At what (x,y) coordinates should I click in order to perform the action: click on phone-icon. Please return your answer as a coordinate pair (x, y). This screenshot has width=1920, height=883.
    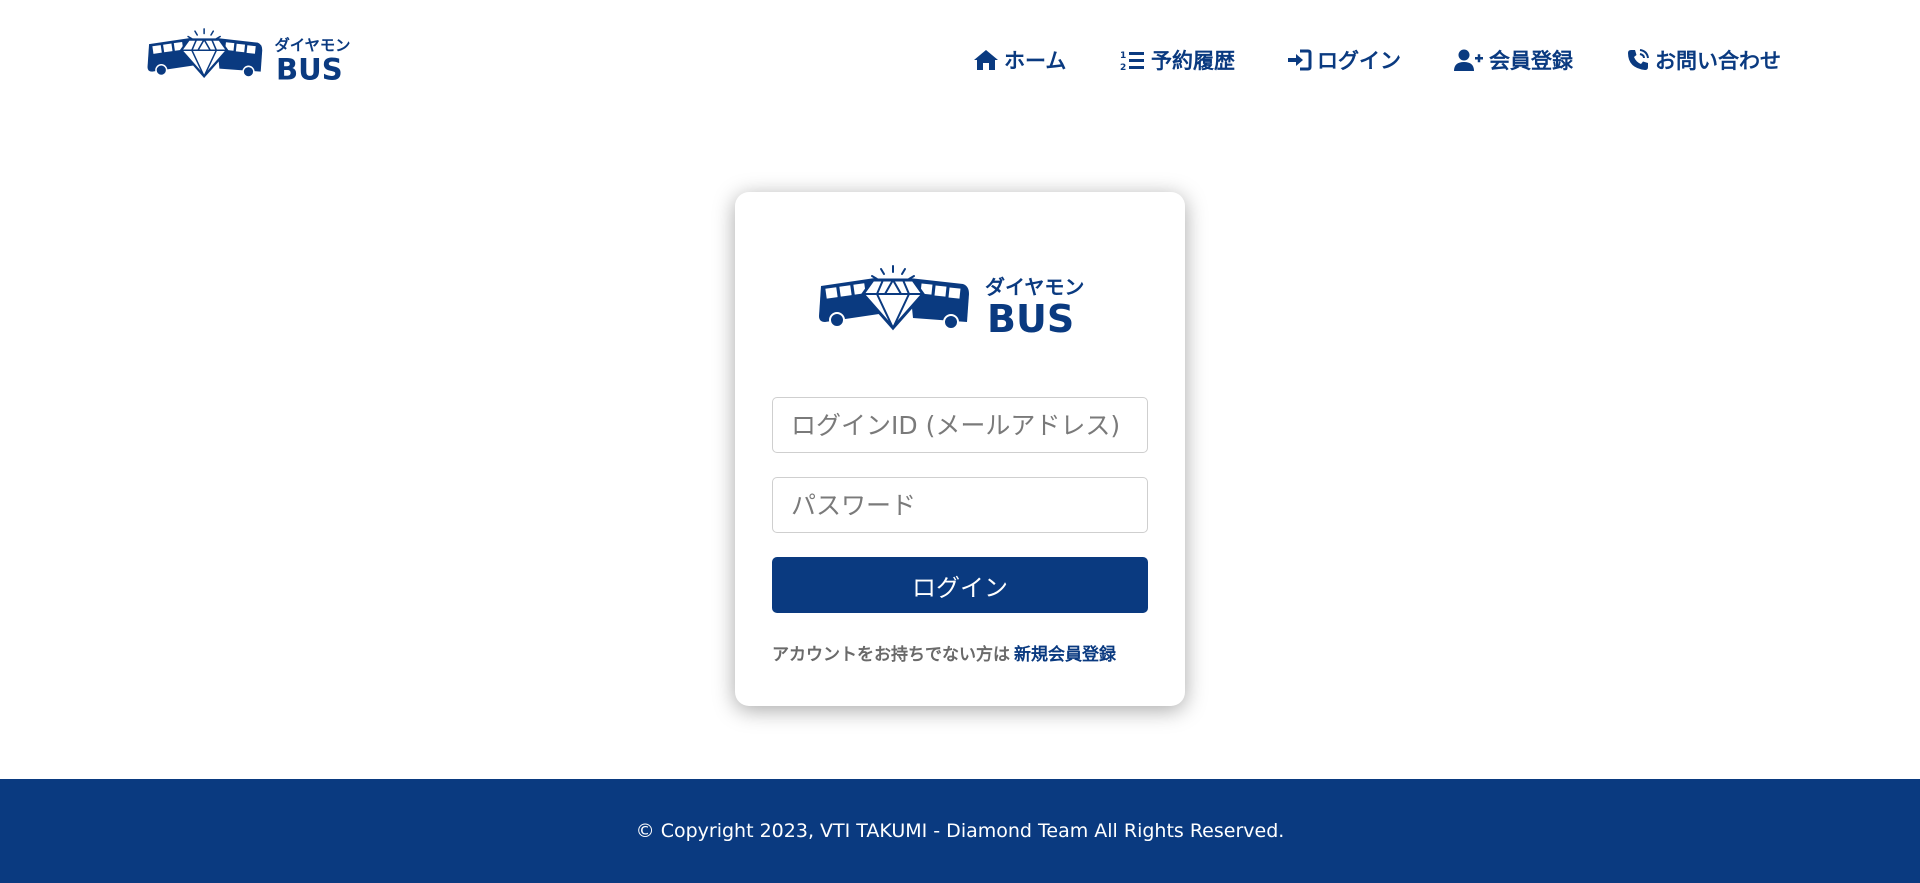
    Looking at the image, I should click on (1638, 59).